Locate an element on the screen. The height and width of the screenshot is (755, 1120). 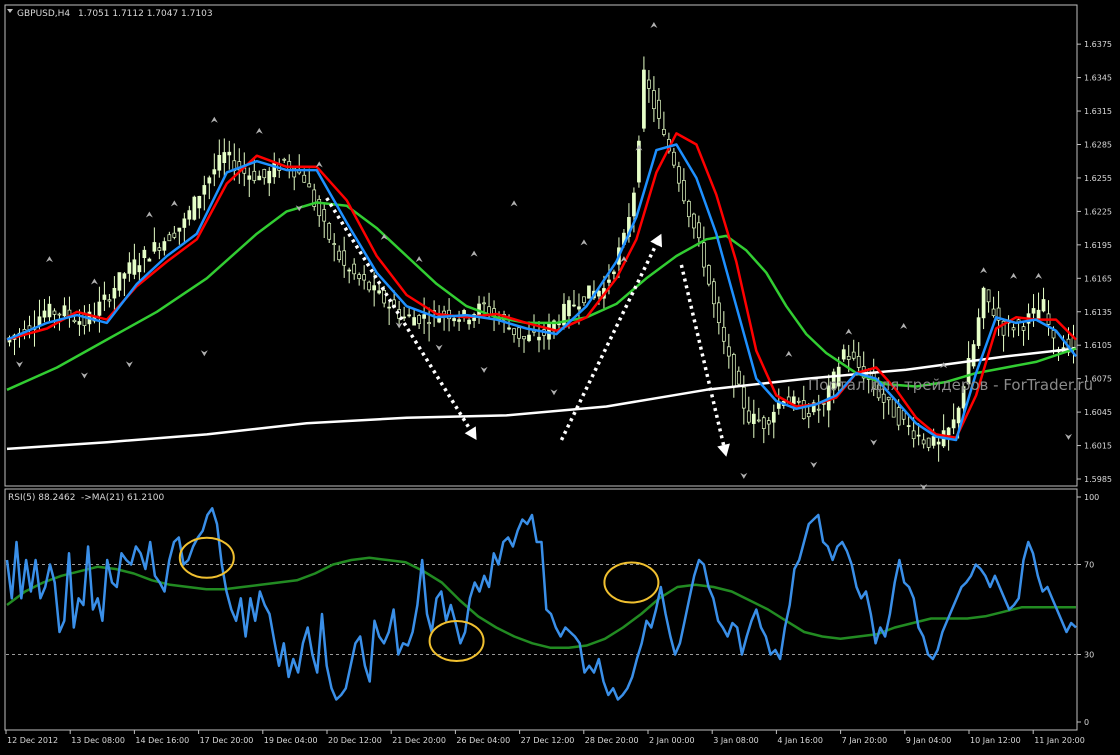
time-tick-label: 4 Jan 16:00 is located at coordinates (800, 740).